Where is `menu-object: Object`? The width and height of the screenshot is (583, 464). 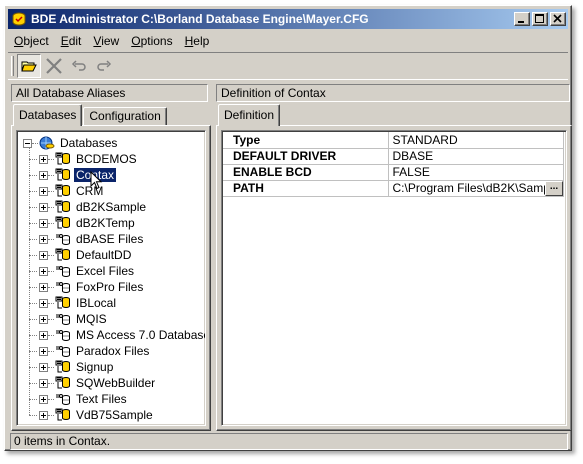 menu-object: Object is located at coordinates (31, 41).